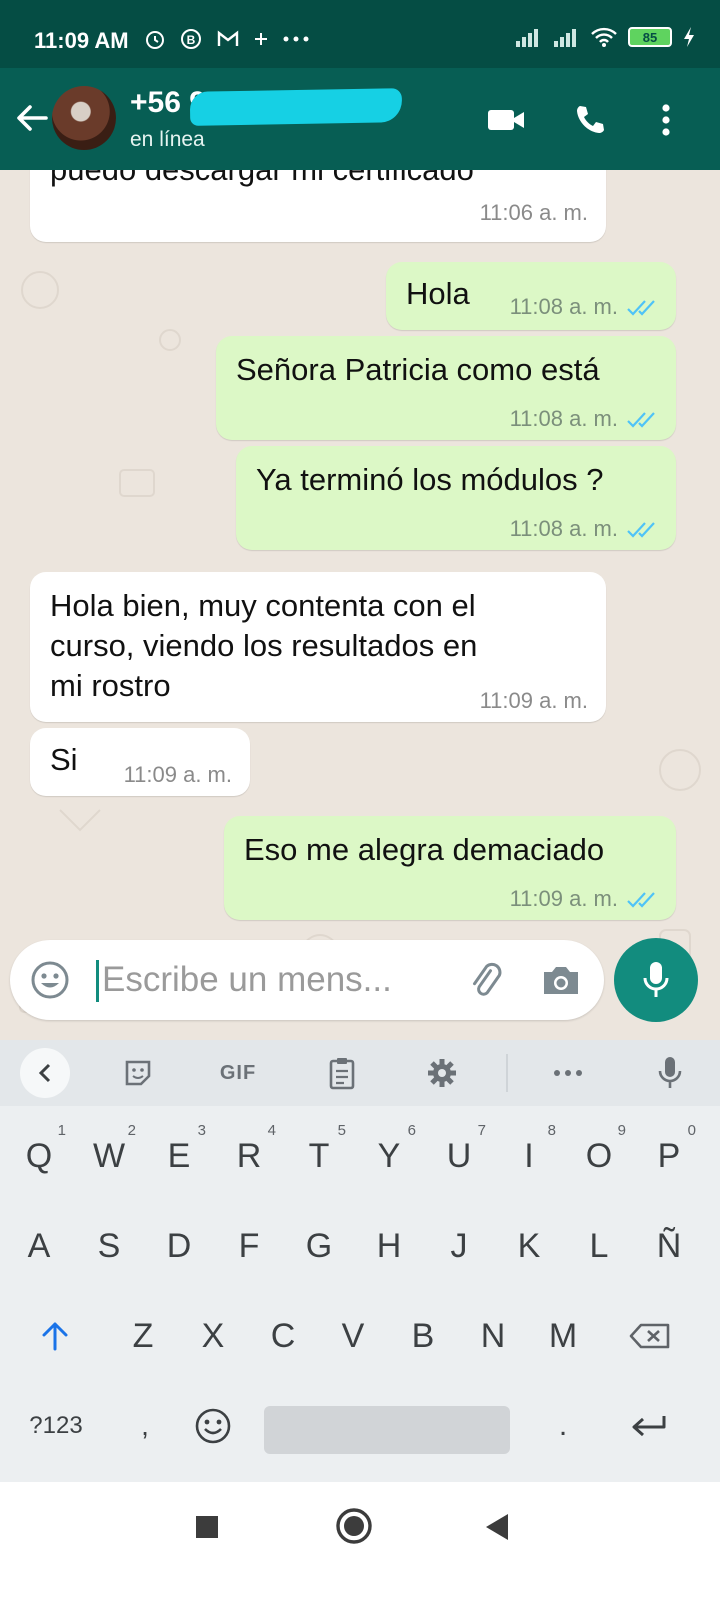 This screenshot has width=720, height=1600. I want to click on shift-key, so click(55, 1336).